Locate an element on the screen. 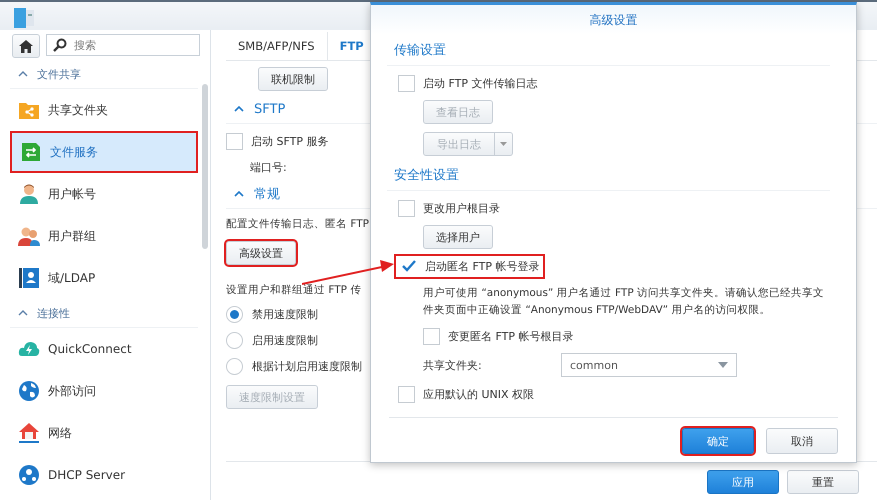  checkbox-label: 更改用户根目录 is located at coordinates (461, 208).